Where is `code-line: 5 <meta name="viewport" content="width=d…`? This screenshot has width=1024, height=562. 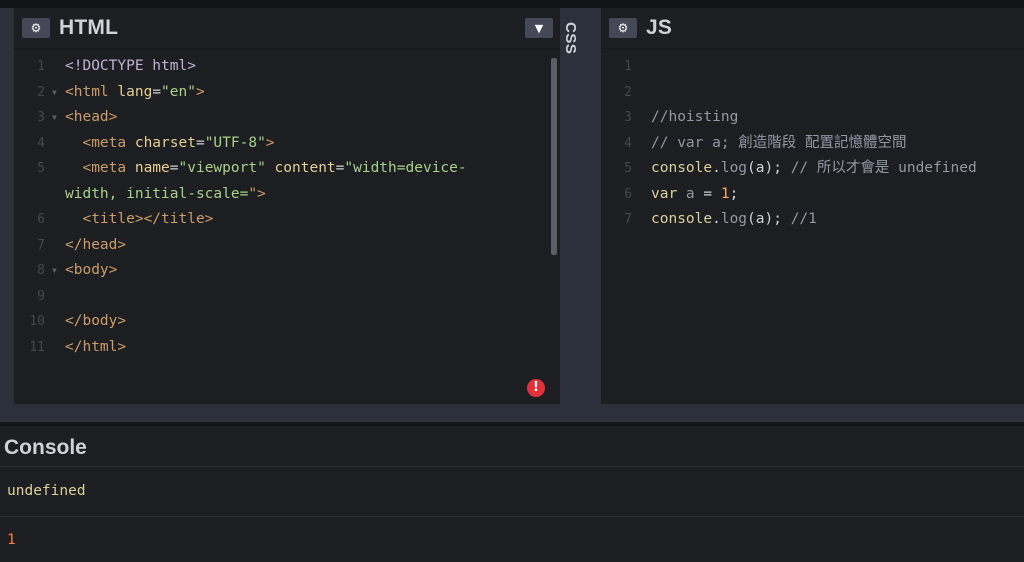
code-line: 5 <meta name="viewport" content="width=d… is located at coordinates (282, 168).